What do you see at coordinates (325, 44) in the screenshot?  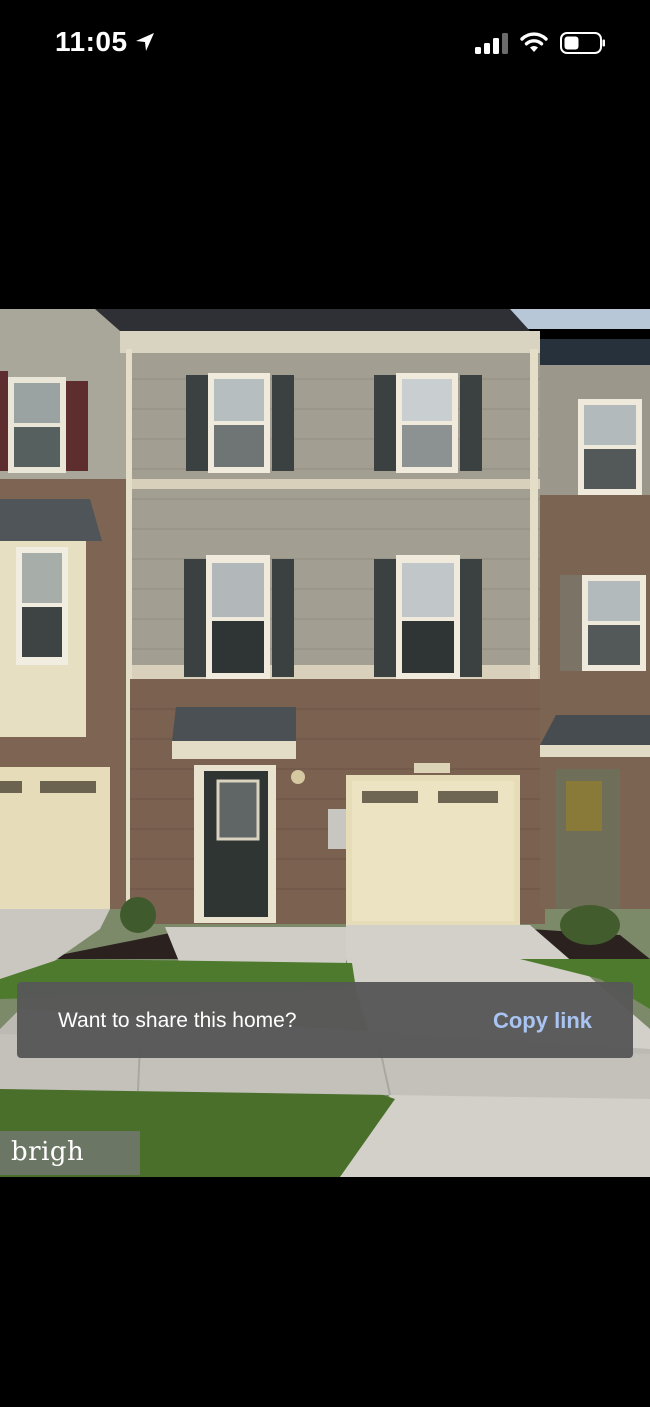 I see `status-bar: 11:05` at bounding box center [325, 44].